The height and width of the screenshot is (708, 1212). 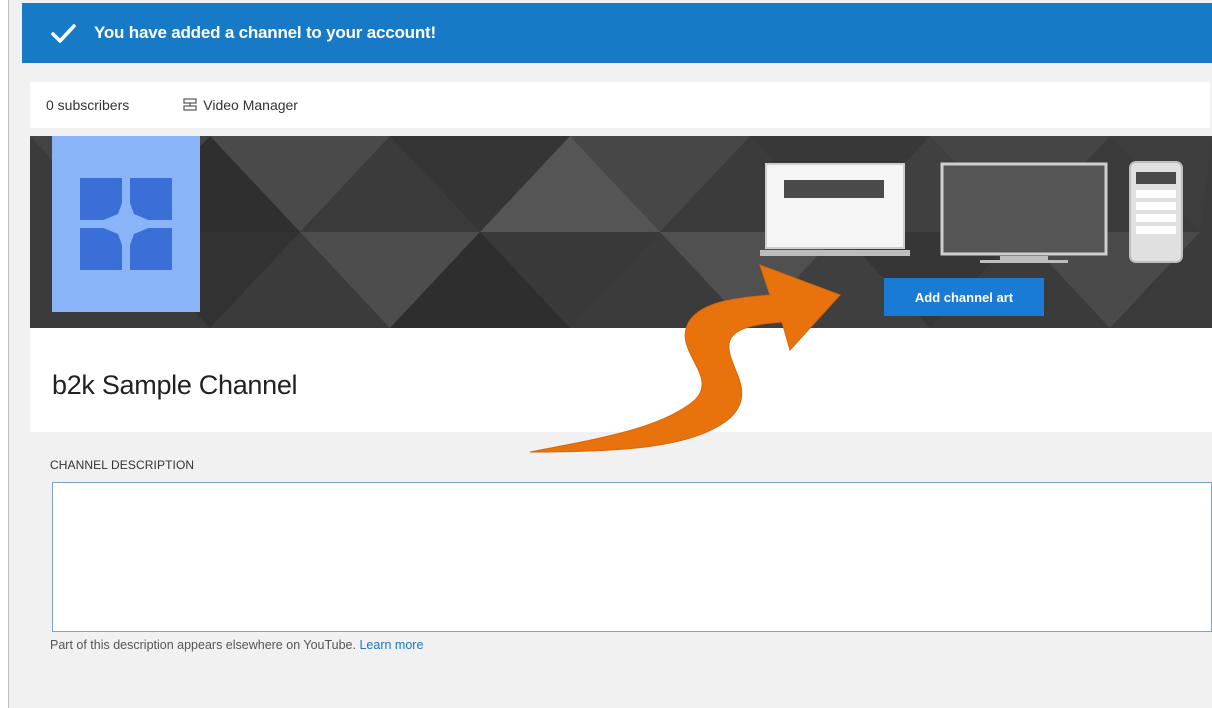 What do you see at coordinates (391, 645) in the screenshot?
I see `learn-more-link: Learn more` at bounding box center [391, 645].